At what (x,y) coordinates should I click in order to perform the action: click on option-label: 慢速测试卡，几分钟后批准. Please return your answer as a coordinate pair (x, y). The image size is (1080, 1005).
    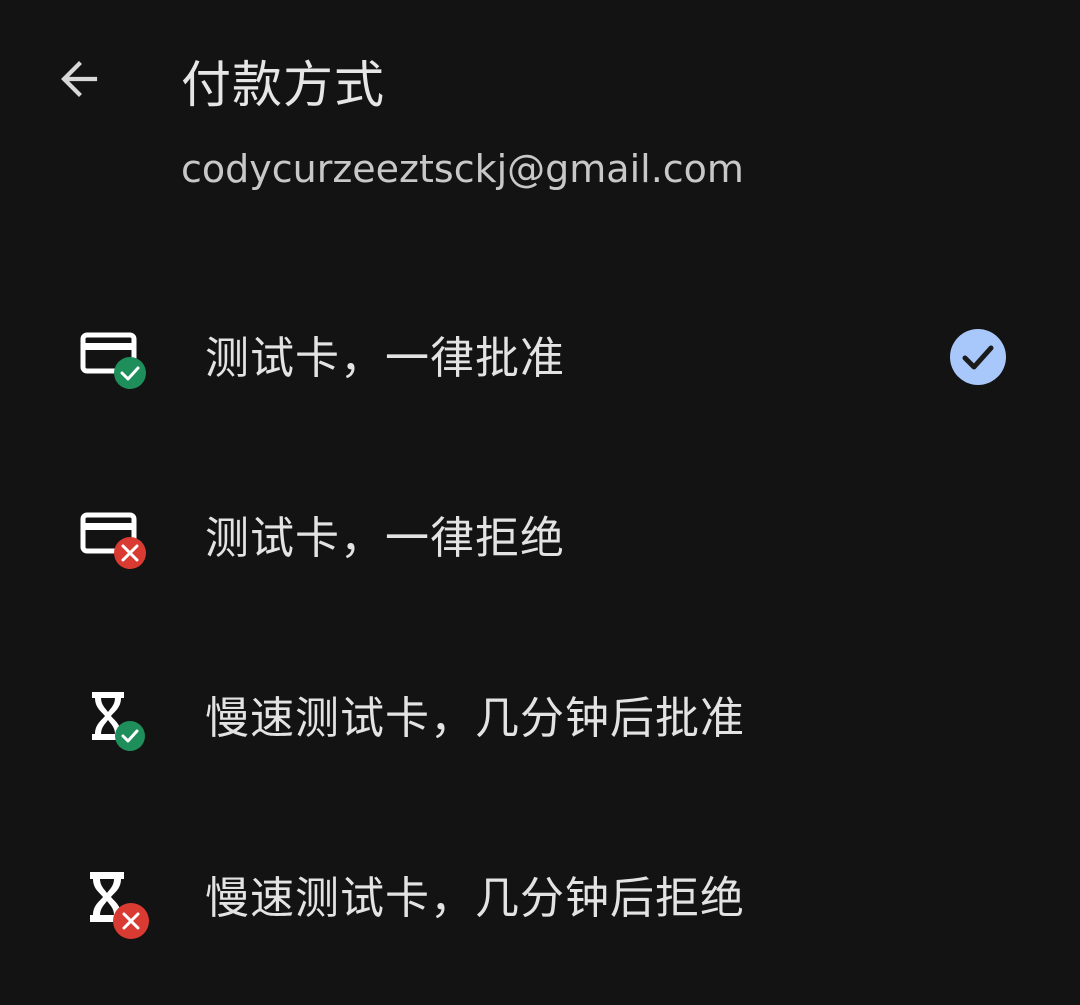
    Looking at the image, I should click on (475, 718).